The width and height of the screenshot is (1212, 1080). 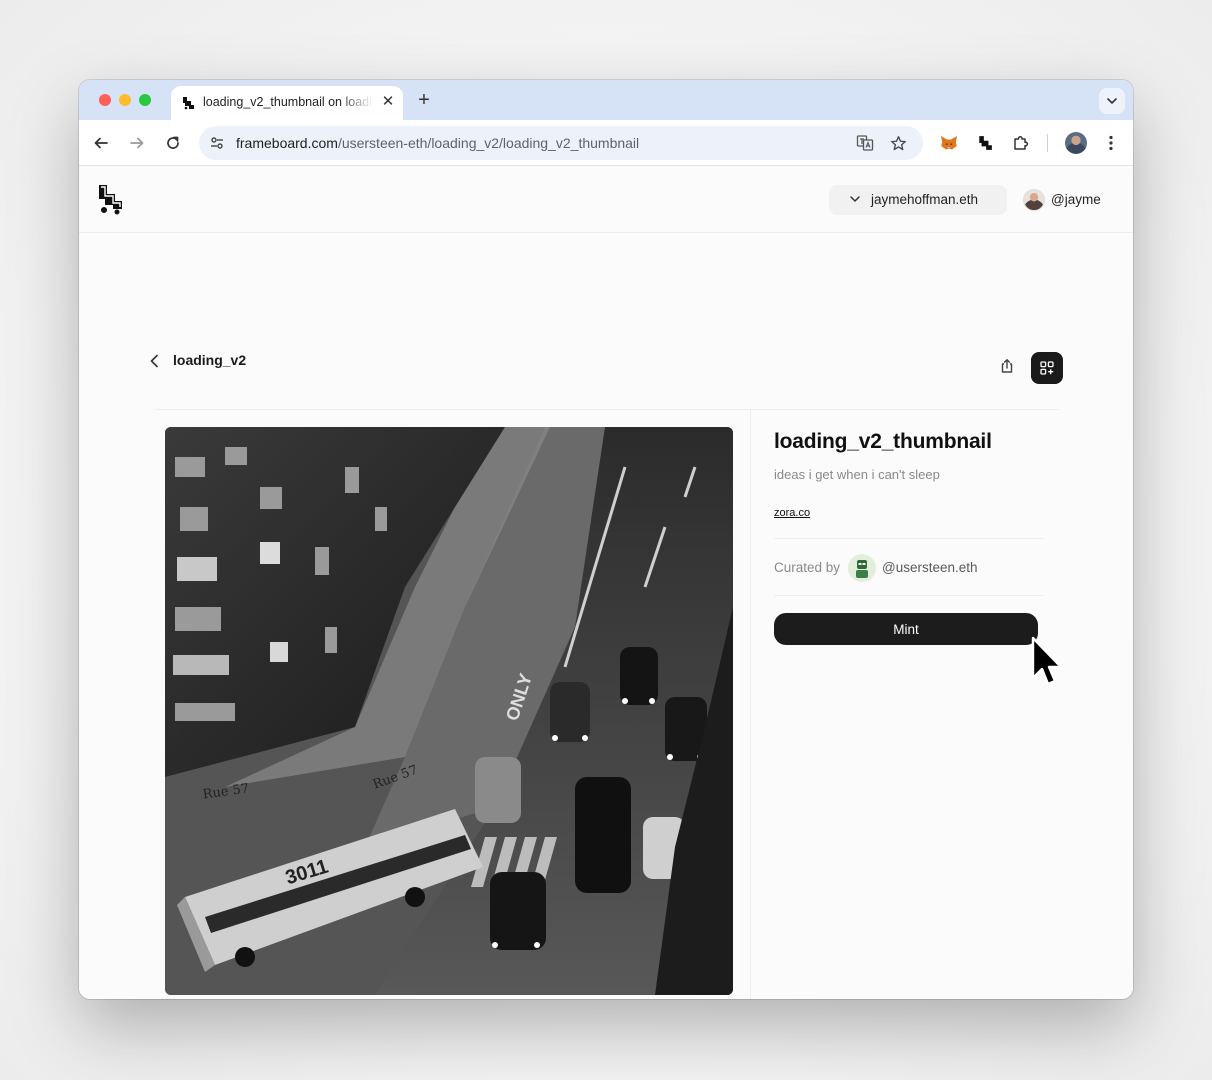 I want to click on grid-plus-icon, so click(x=1047, y=368).